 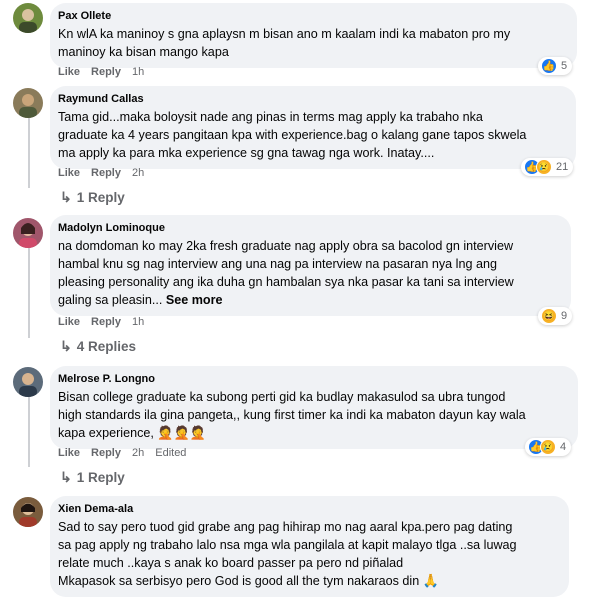 I want to click on facepalm-emoji: 🤦🤦🤦, so click(x=181, y=432).